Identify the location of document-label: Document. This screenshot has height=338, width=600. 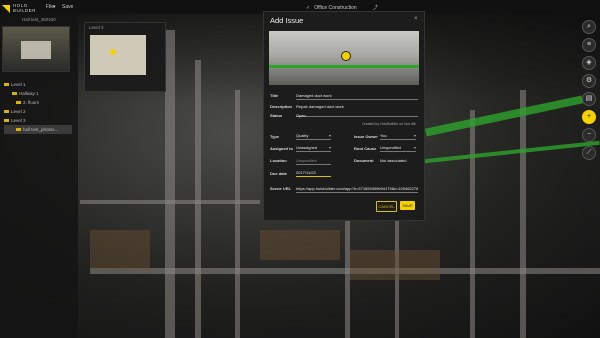
(364, 160).